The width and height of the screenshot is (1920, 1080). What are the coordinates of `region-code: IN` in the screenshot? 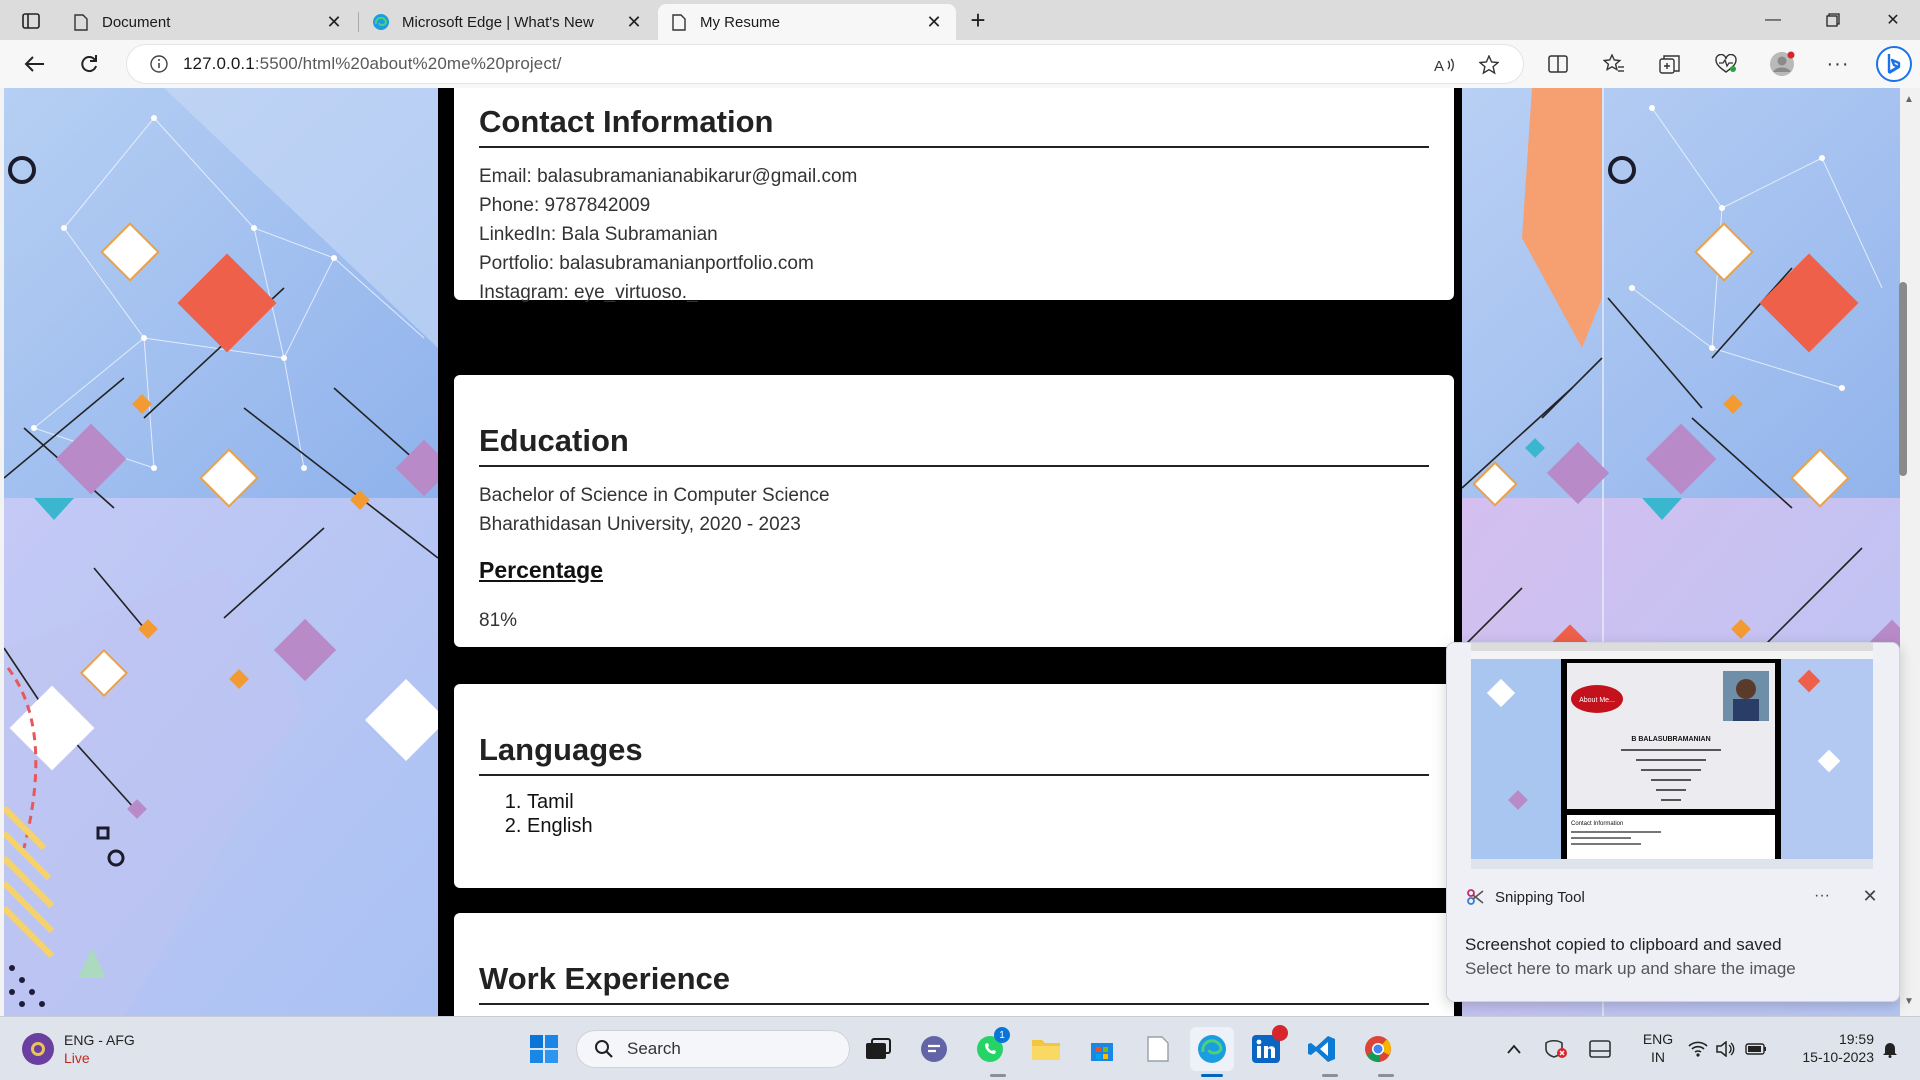 It's located at (1658, 1057).